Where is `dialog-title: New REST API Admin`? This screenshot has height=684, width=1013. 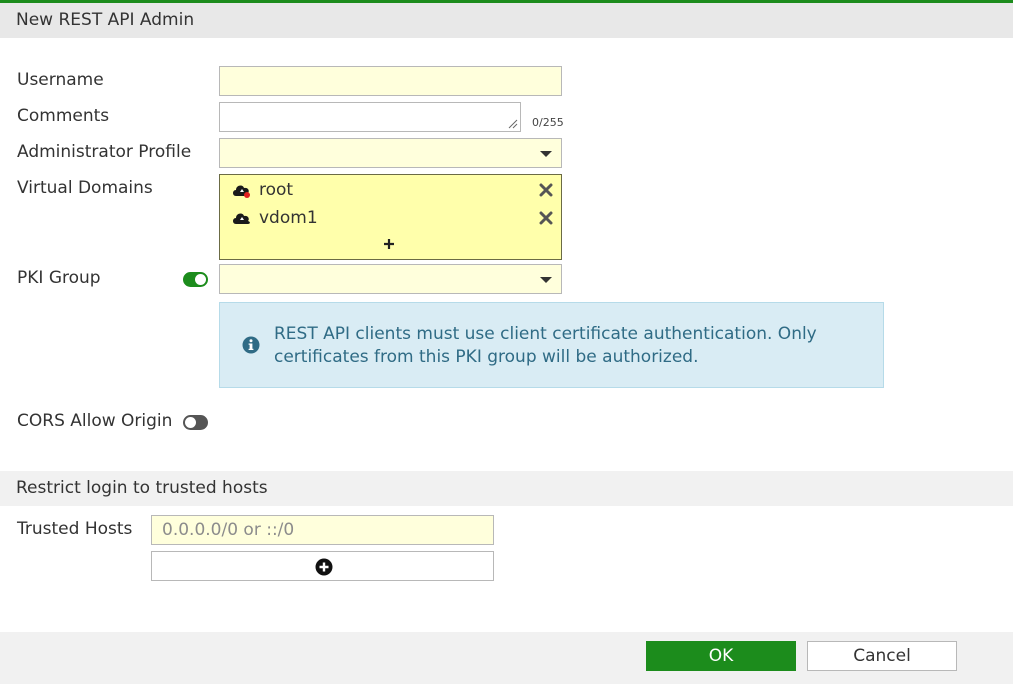
dialog-title: New REST API Admin is located at coordinates (506, 20).